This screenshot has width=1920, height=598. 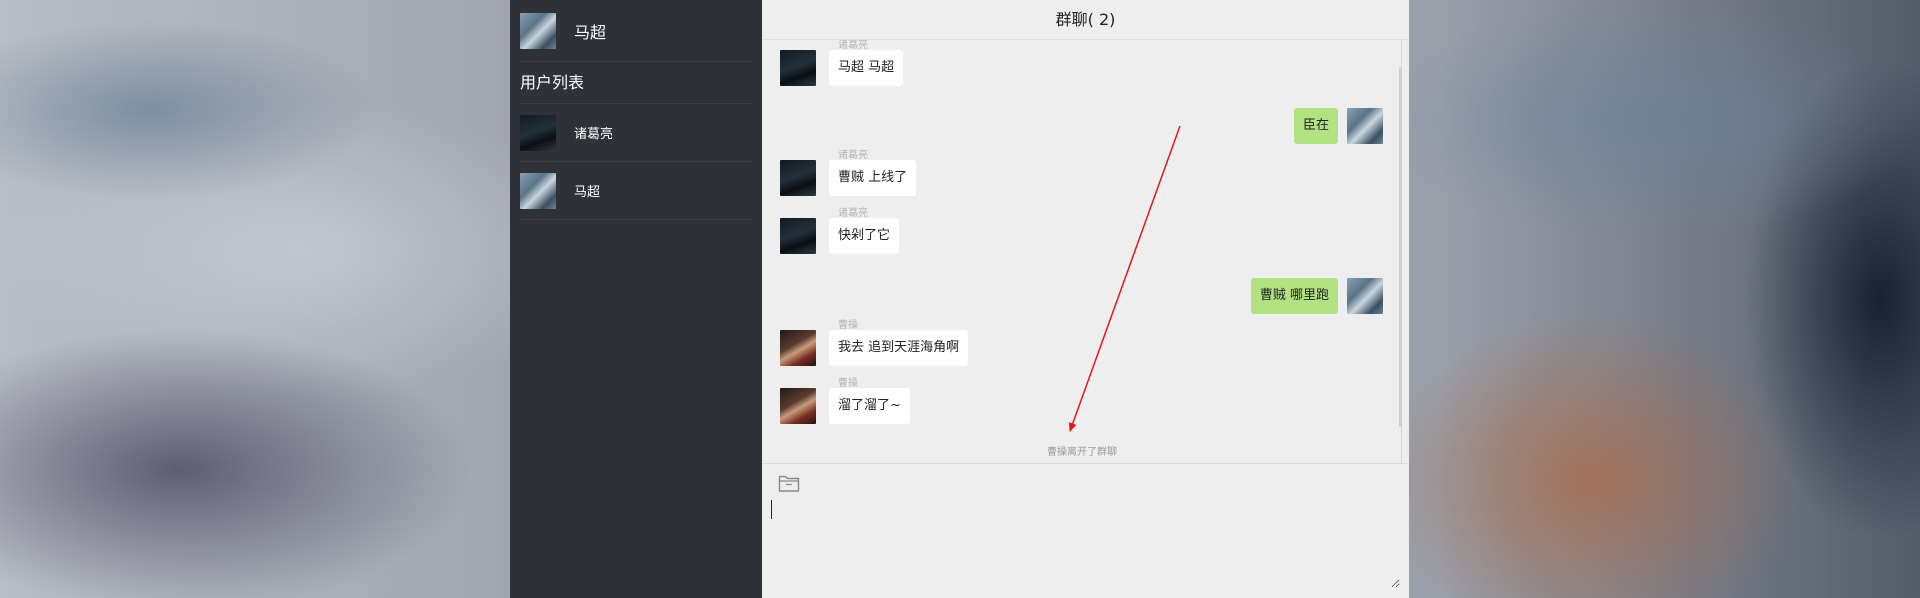 What do you see at coordinates (636, 133) in the screenshot?
I see `user-list-item-zhuge-liang: 诸葛亮` at bounding box center [636, 133].